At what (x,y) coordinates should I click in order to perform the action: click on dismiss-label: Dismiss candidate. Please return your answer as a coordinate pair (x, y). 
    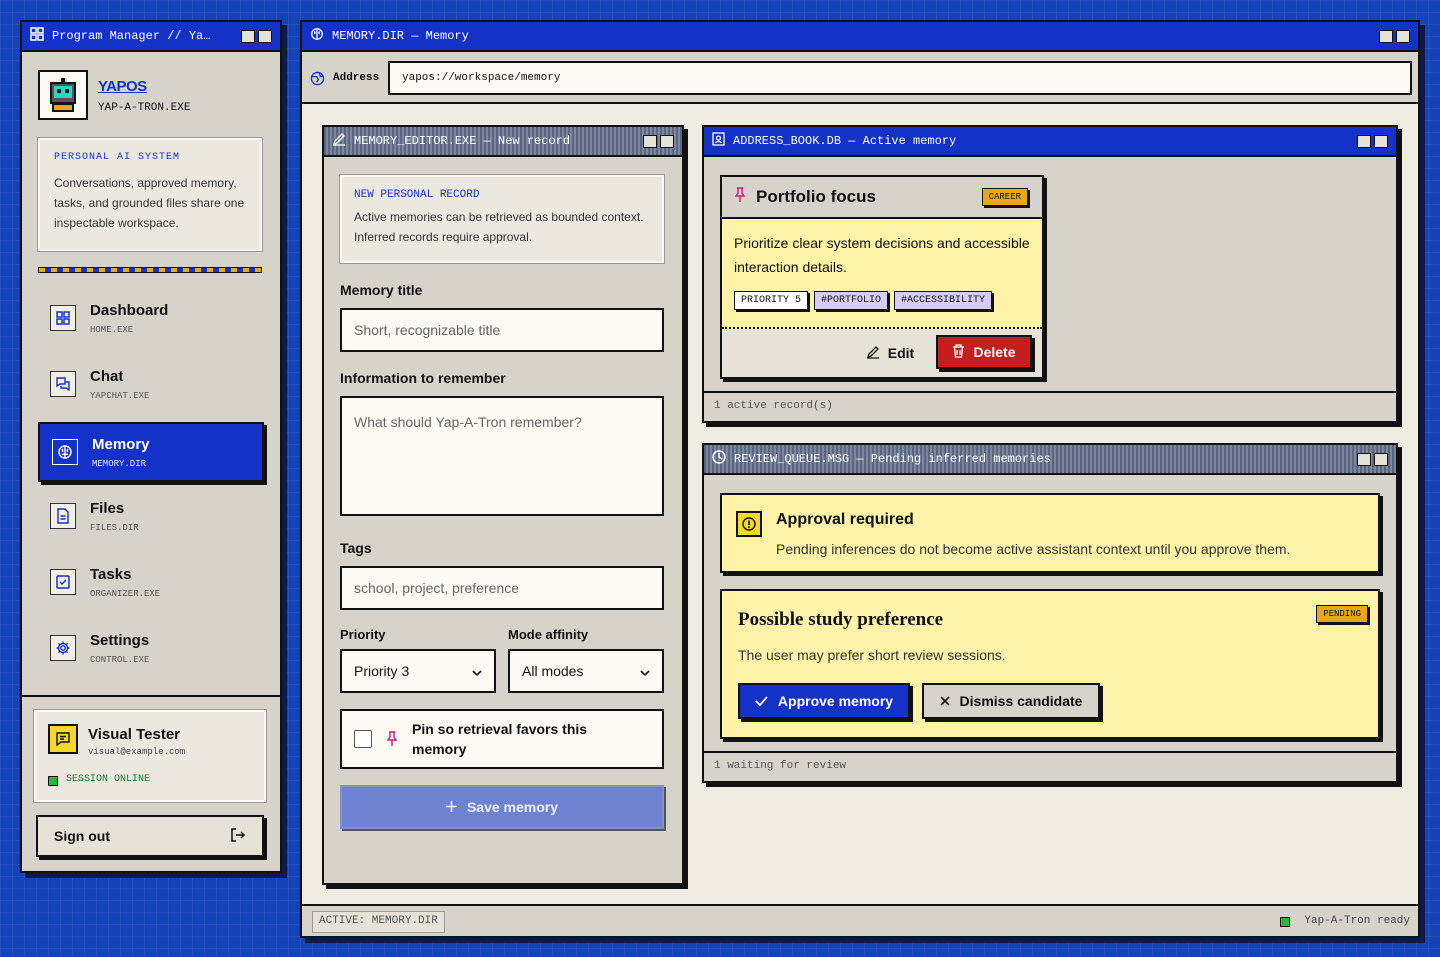
    Looking at the image, I should click on (1021, 701).